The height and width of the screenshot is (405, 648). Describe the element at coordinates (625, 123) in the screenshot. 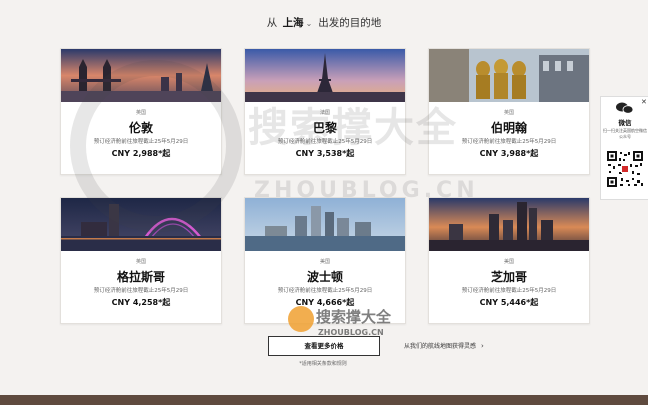

I see `wechat-title: 微信` at that location.